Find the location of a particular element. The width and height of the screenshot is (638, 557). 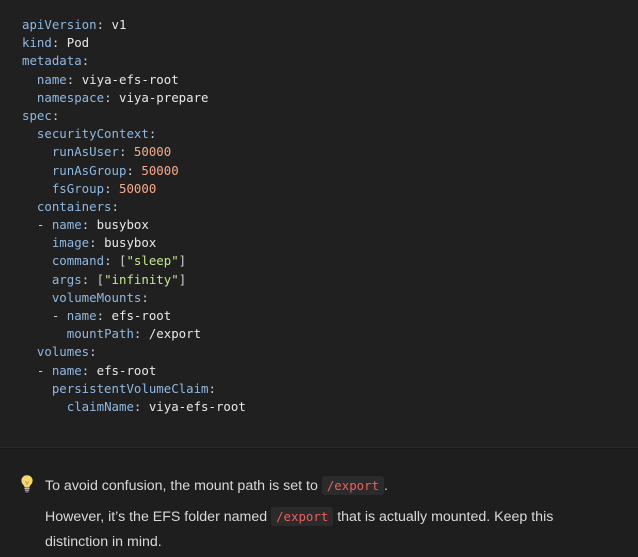

code-token: viya-prepare is located at coordinates (163, 97).